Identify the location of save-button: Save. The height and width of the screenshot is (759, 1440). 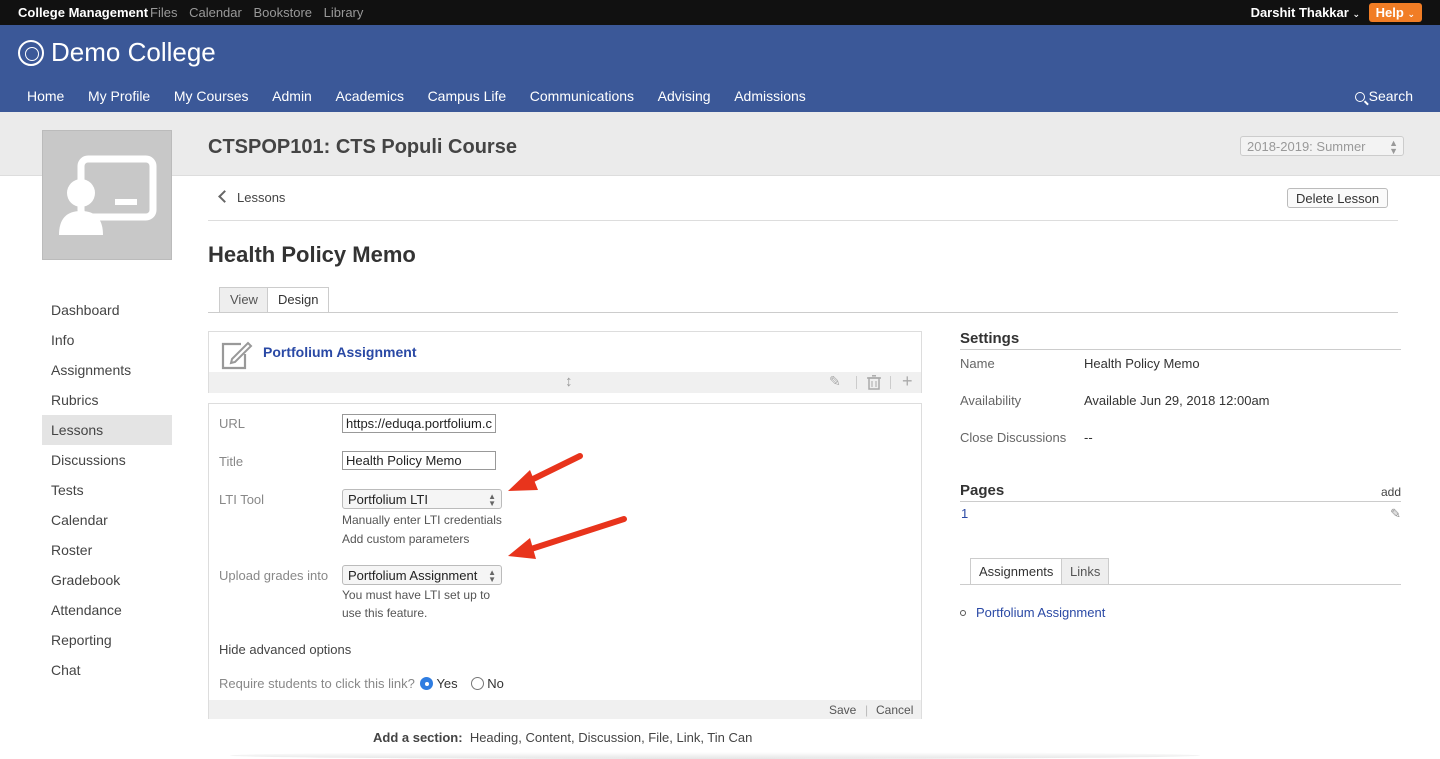
(842, 710).